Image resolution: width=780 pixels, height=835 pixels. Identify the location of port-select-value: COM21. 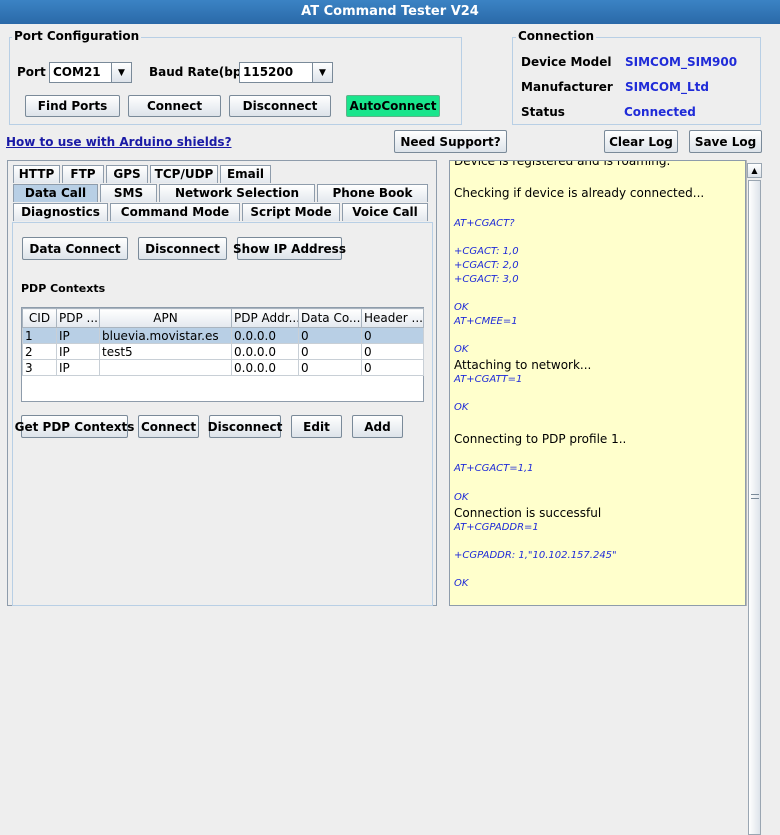
(77, 72).